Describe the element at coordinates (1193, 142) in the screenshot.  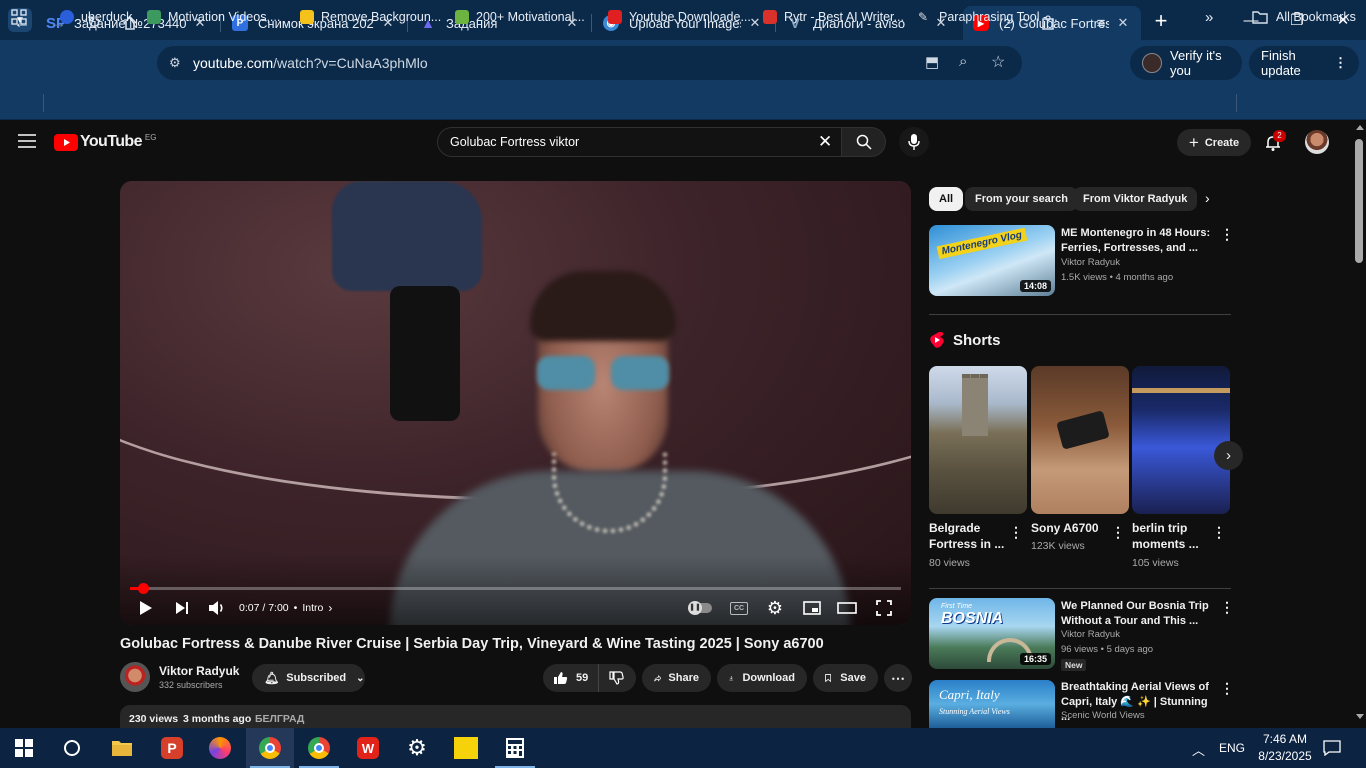
I see `plus-icon: +` at that location.